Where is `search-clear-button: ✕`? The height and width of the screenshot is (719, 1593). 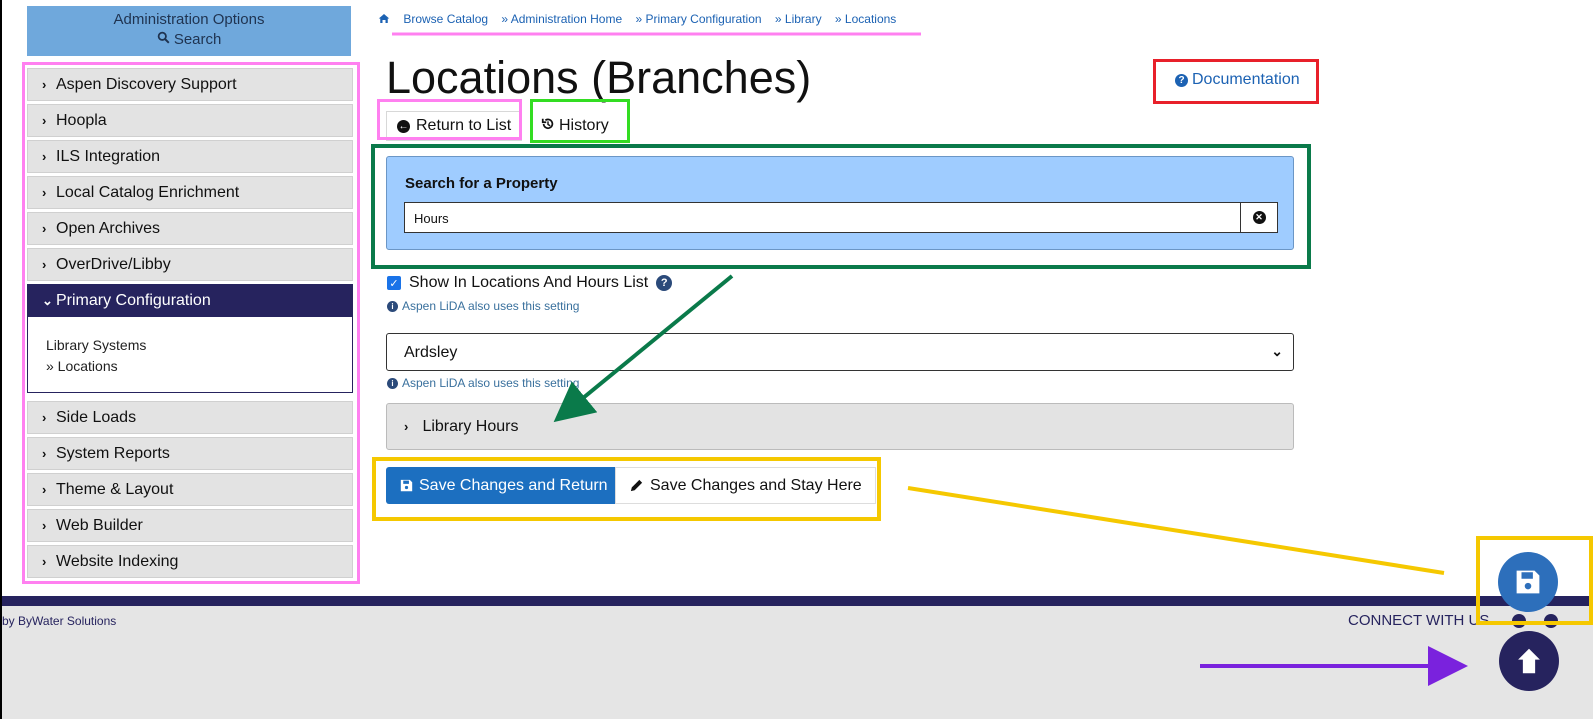 search-clear-button: ✕ is located at coordinates (1259, 217).